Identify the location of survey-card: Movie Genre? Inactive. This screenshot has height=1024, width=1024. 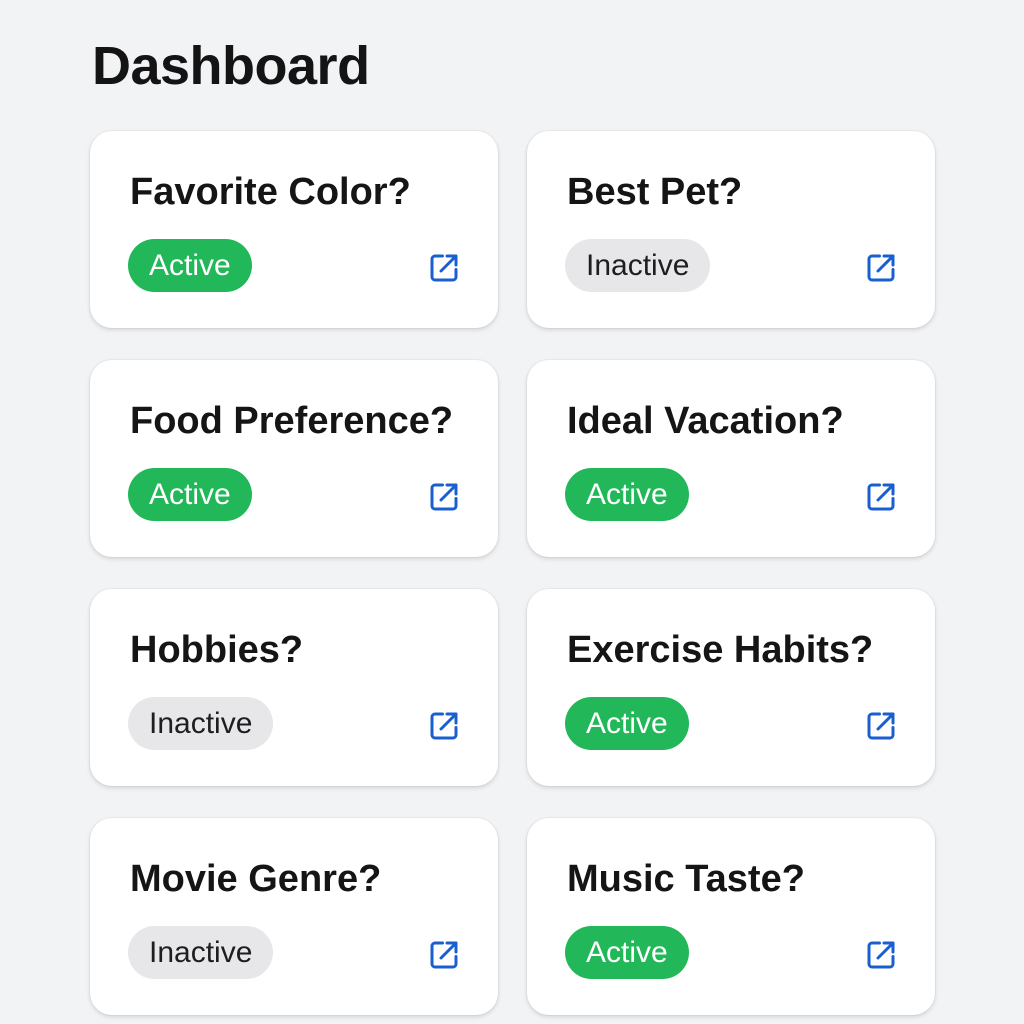
(294, 916).